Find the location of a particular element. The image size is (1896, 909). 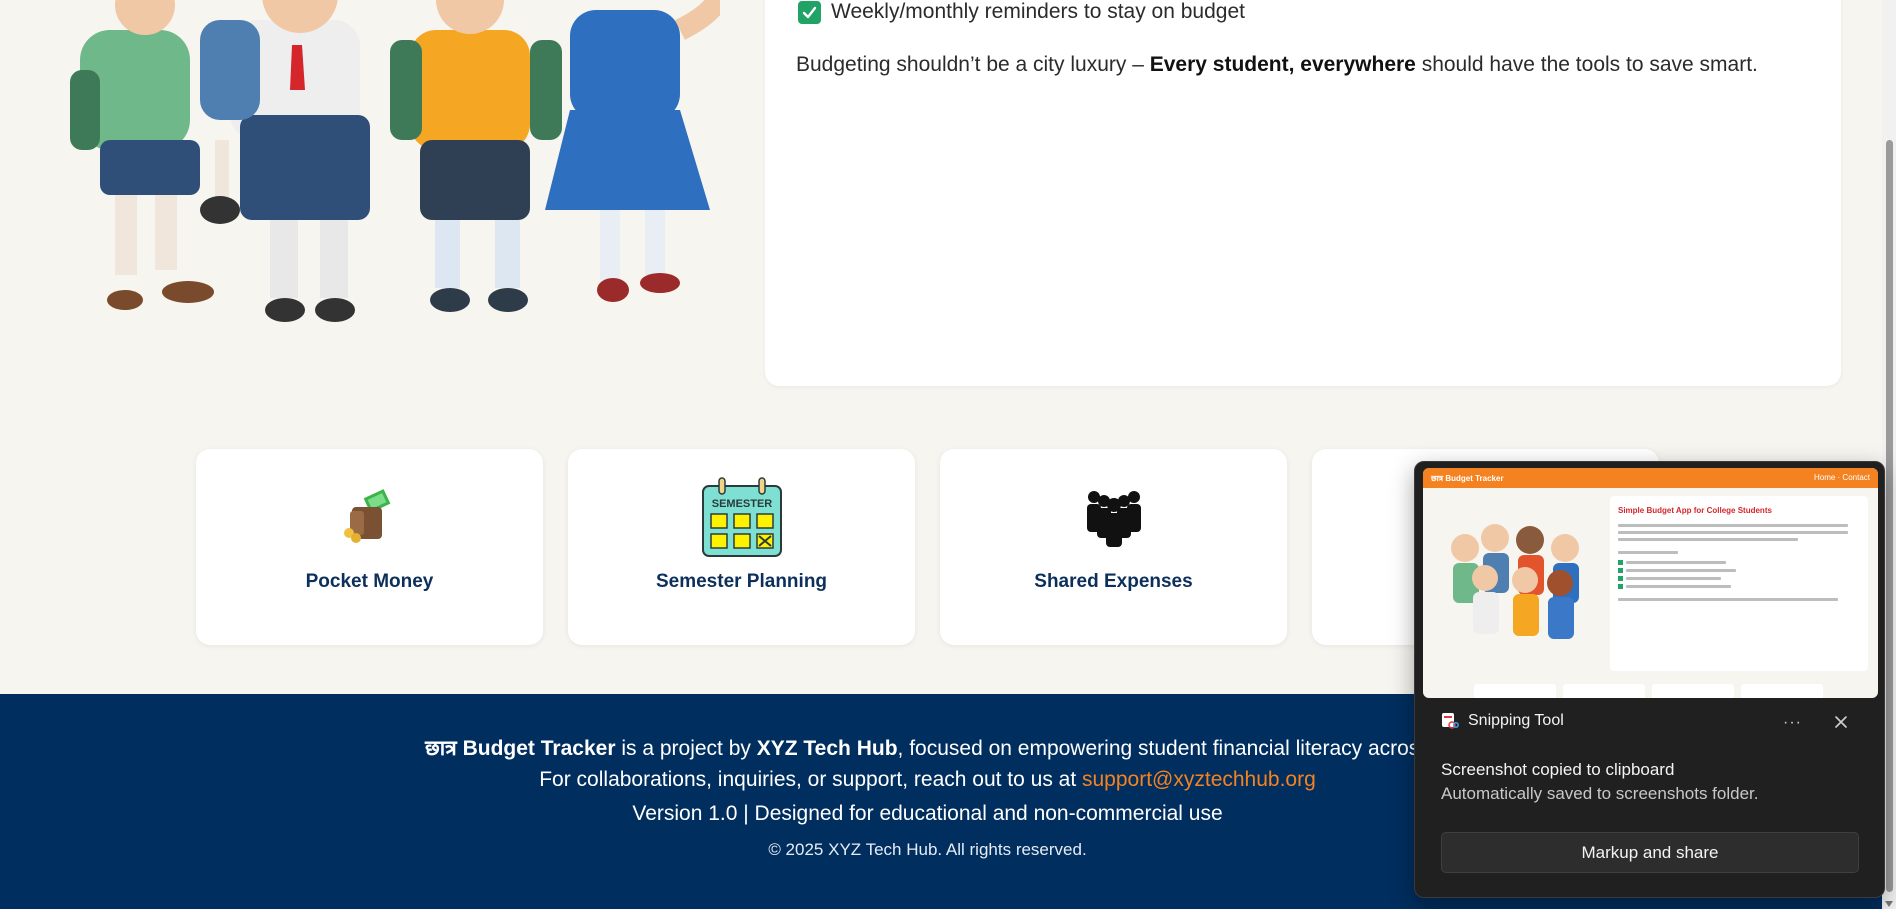

feature-label: Pocket Money is located at coordinates (369, 581).